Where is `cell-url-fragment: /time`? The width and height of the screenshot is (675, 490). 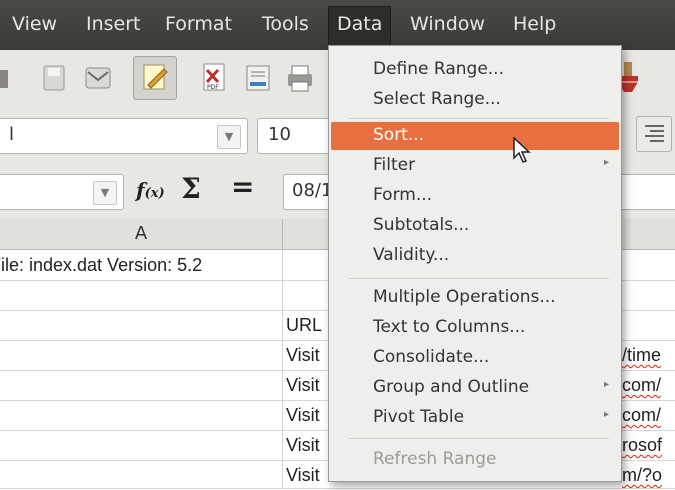 cell-url-fragment: /time is located at coordinates (648, 355).